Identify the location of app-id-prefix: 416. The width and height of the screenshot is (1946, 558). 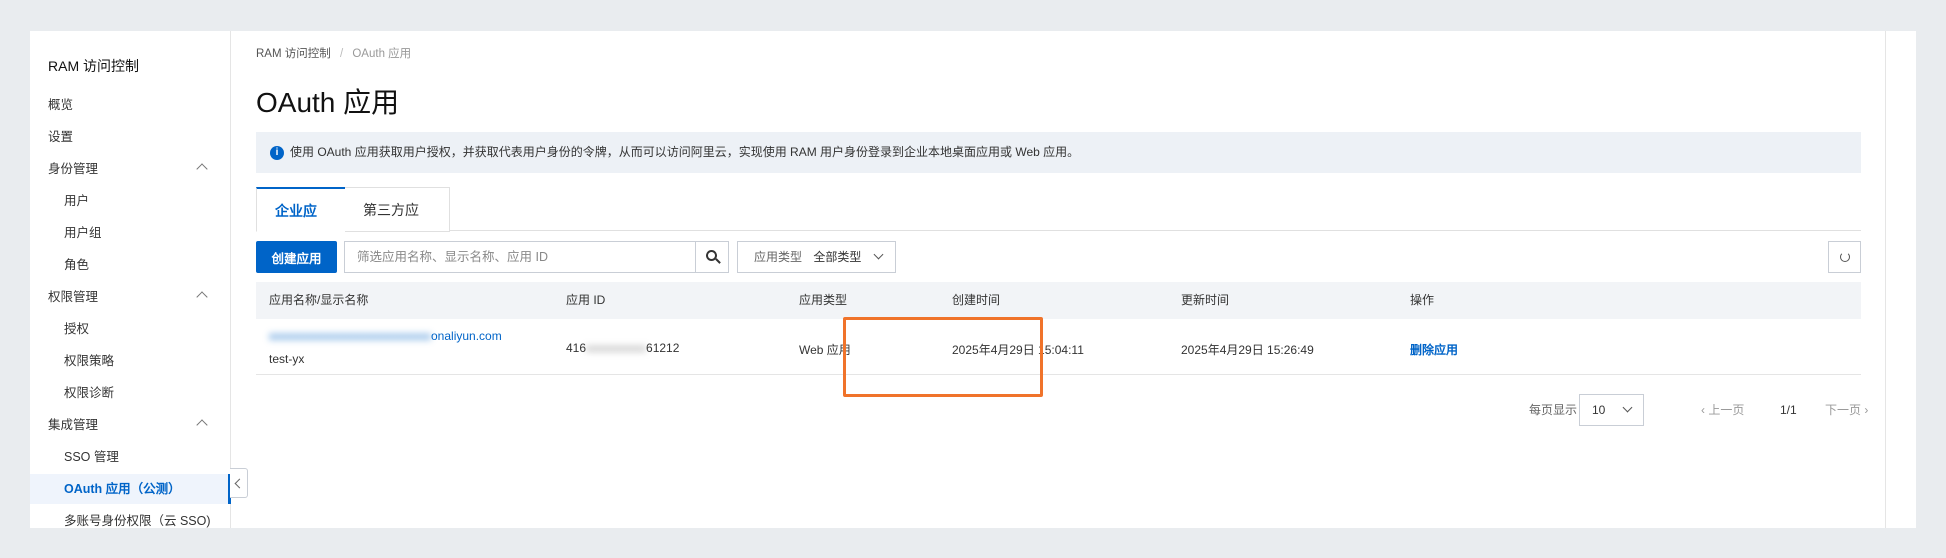
(576, 348).